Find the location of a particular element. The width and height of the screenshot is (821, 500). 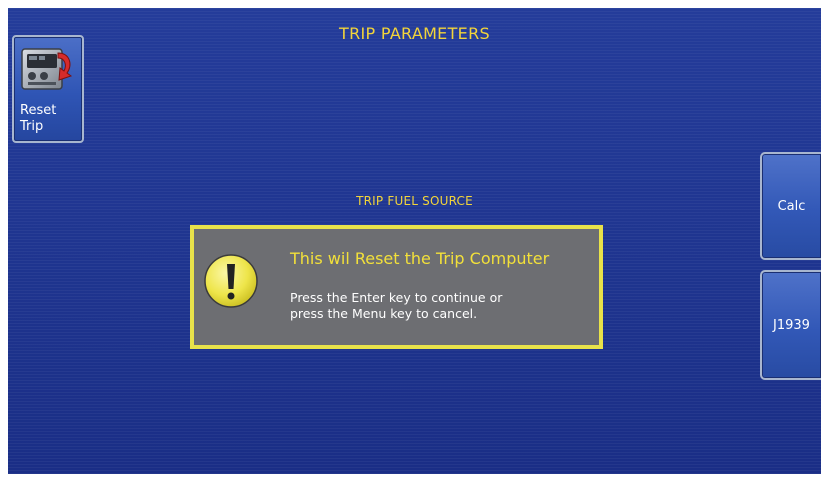

j1939-button: J1939 is located at coordinates (790, 325).